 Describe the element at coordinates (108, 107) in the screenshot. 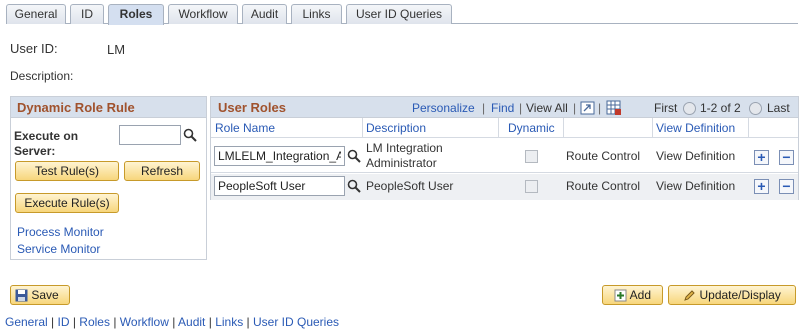

I see `dynamic-role-rule-title: Dynamic Role Rule` at that location.